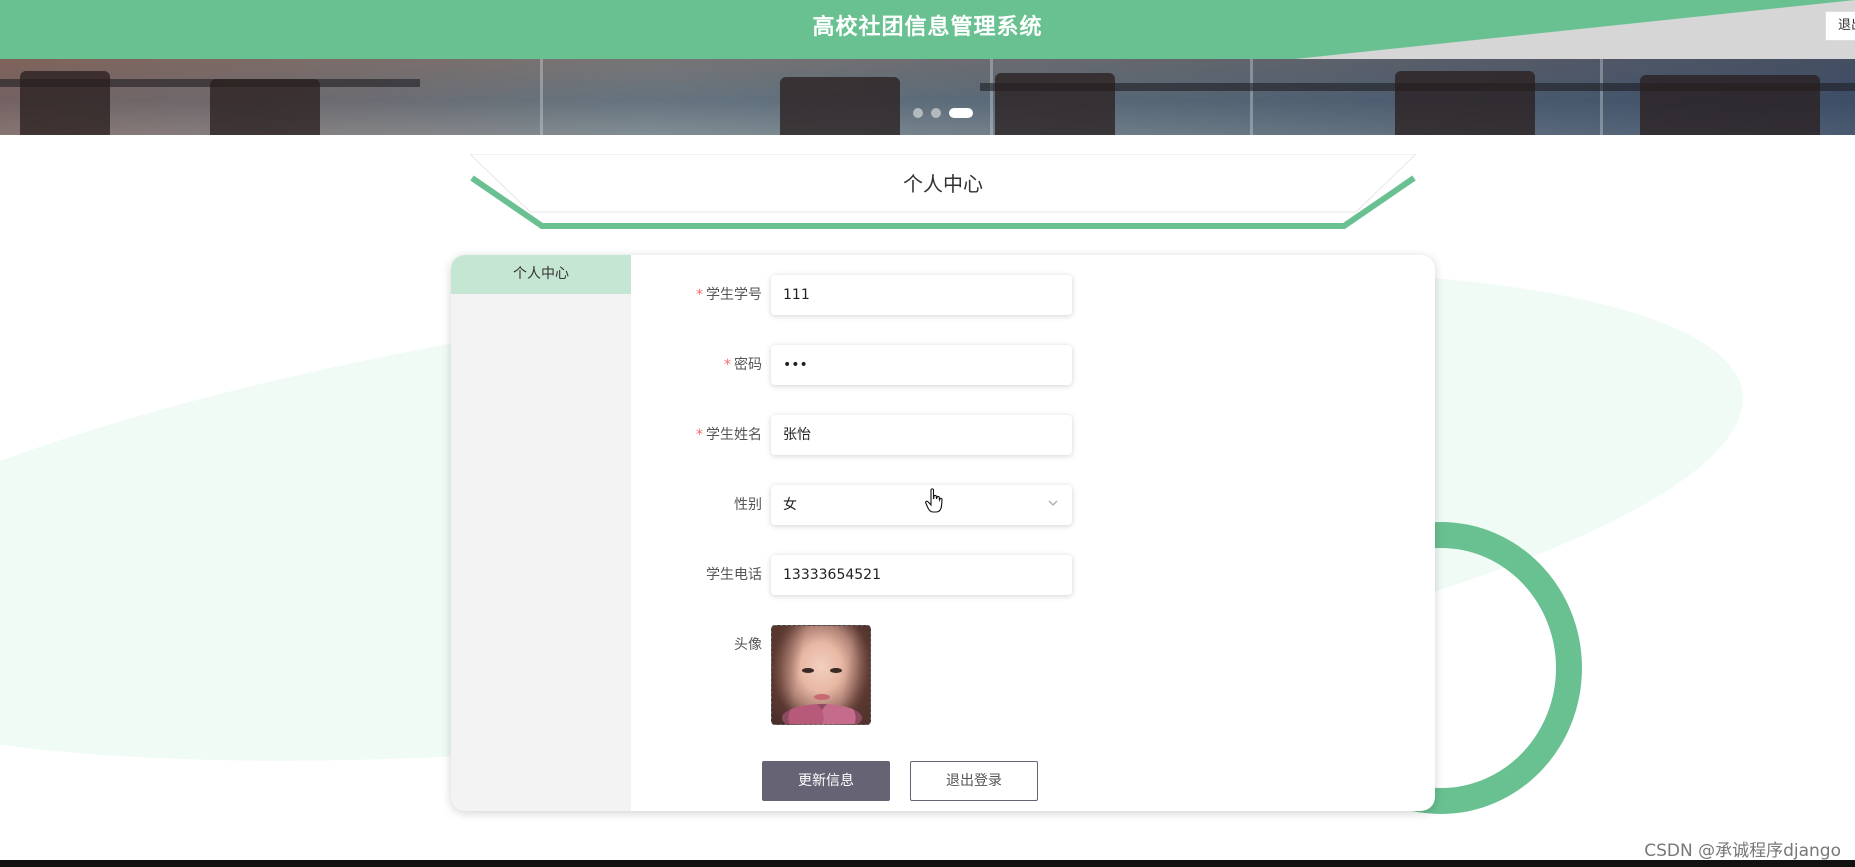 The image size is (1855, 867). What do you see at coordinates (743, 365) in the screenshot?
I see `password-label: * 密码` at bounding box center [743, 365].